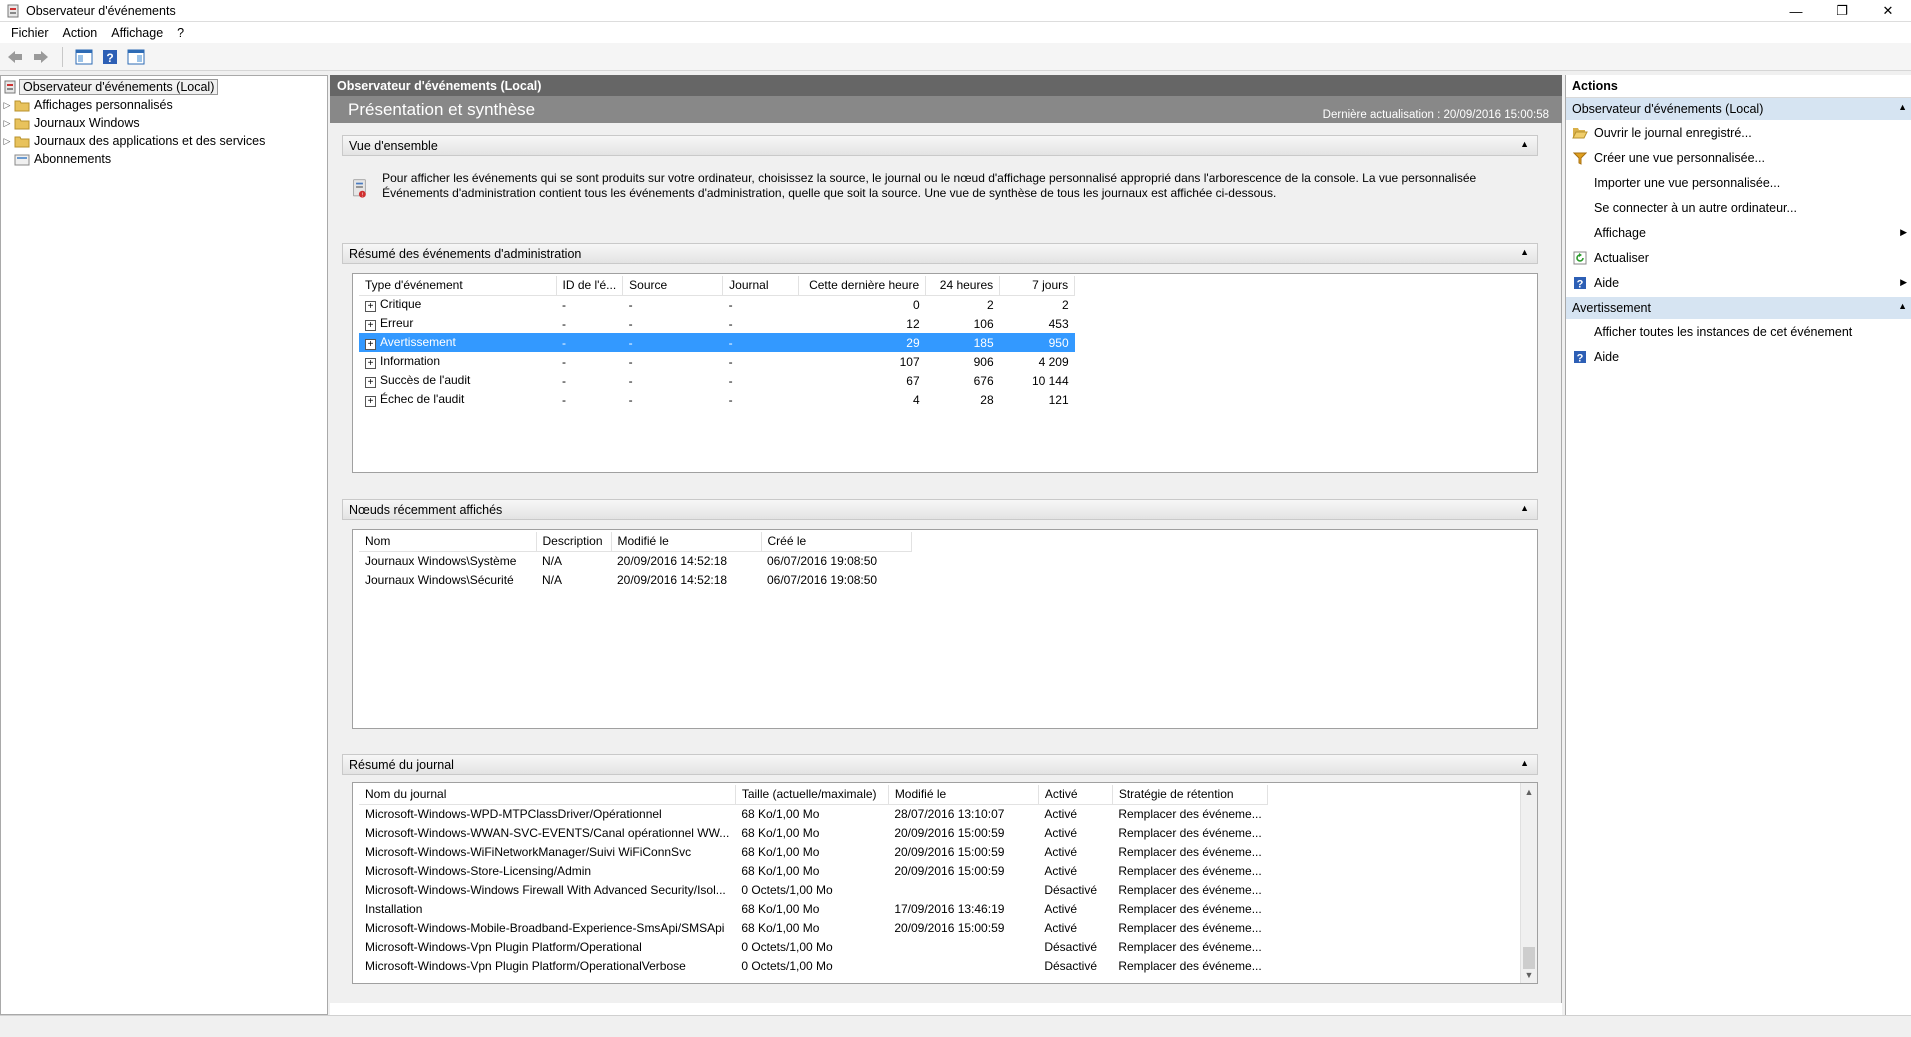  What do you see at coordinates (15, 57) in the screenshot?
I see `back-button` at bounding box center [15, 57].